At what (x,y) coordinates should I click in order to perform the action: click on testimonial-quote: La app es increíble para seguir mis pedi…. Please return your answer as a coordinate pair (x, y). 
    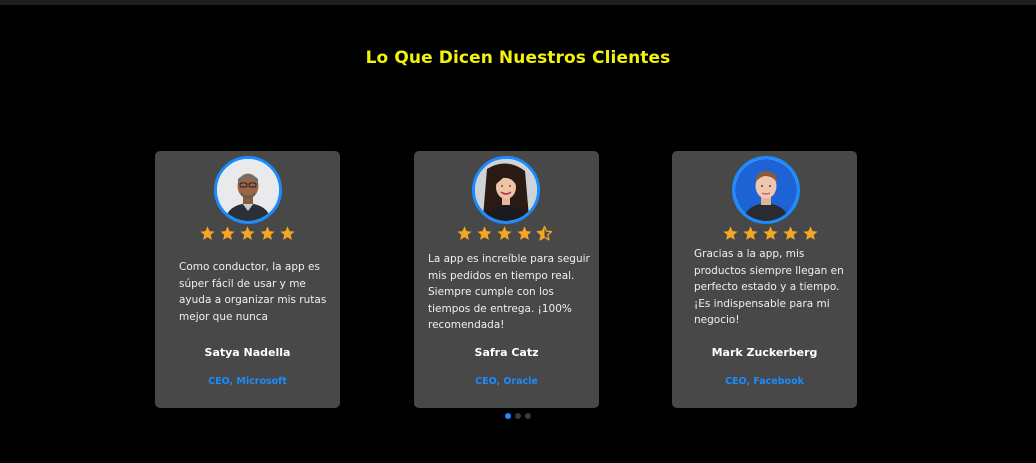
    Looking at the image, I should click on (509, 292).